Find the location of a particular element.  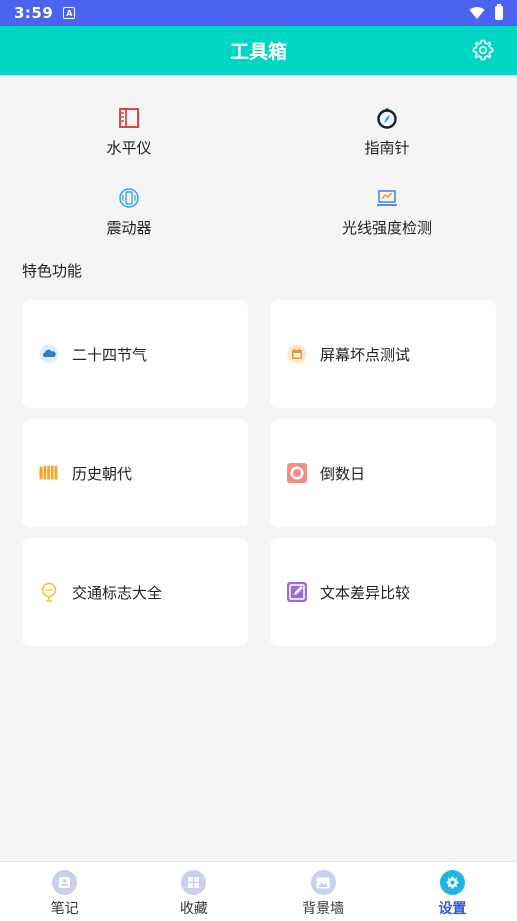

feature-label: 二十四节气 is located at coordinates (110, 354).